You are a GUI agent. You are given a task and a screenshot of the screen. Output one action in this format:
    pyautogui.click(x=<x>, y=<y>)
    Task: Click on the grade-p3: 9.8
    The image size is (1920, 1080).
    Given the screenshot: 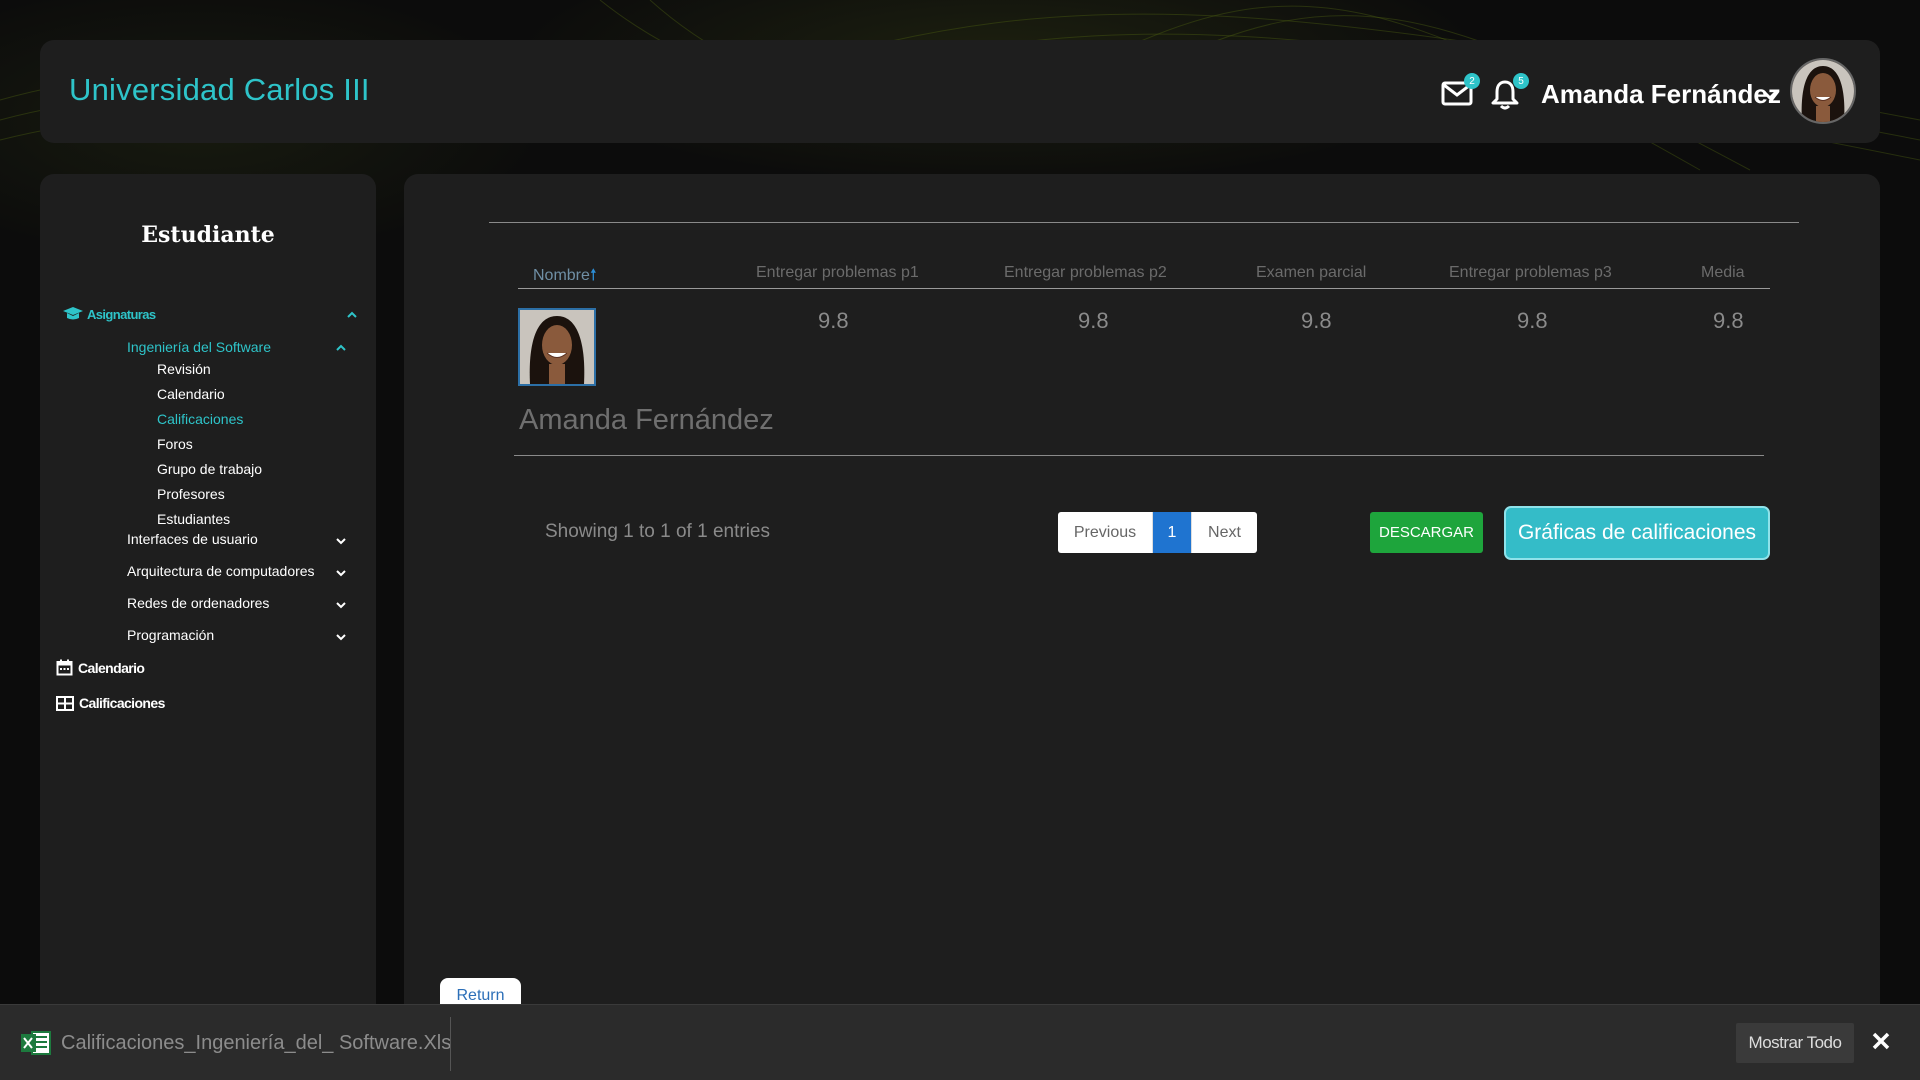 What is the action you would take?
    pyautogui.click(x=1532, y=320)
    